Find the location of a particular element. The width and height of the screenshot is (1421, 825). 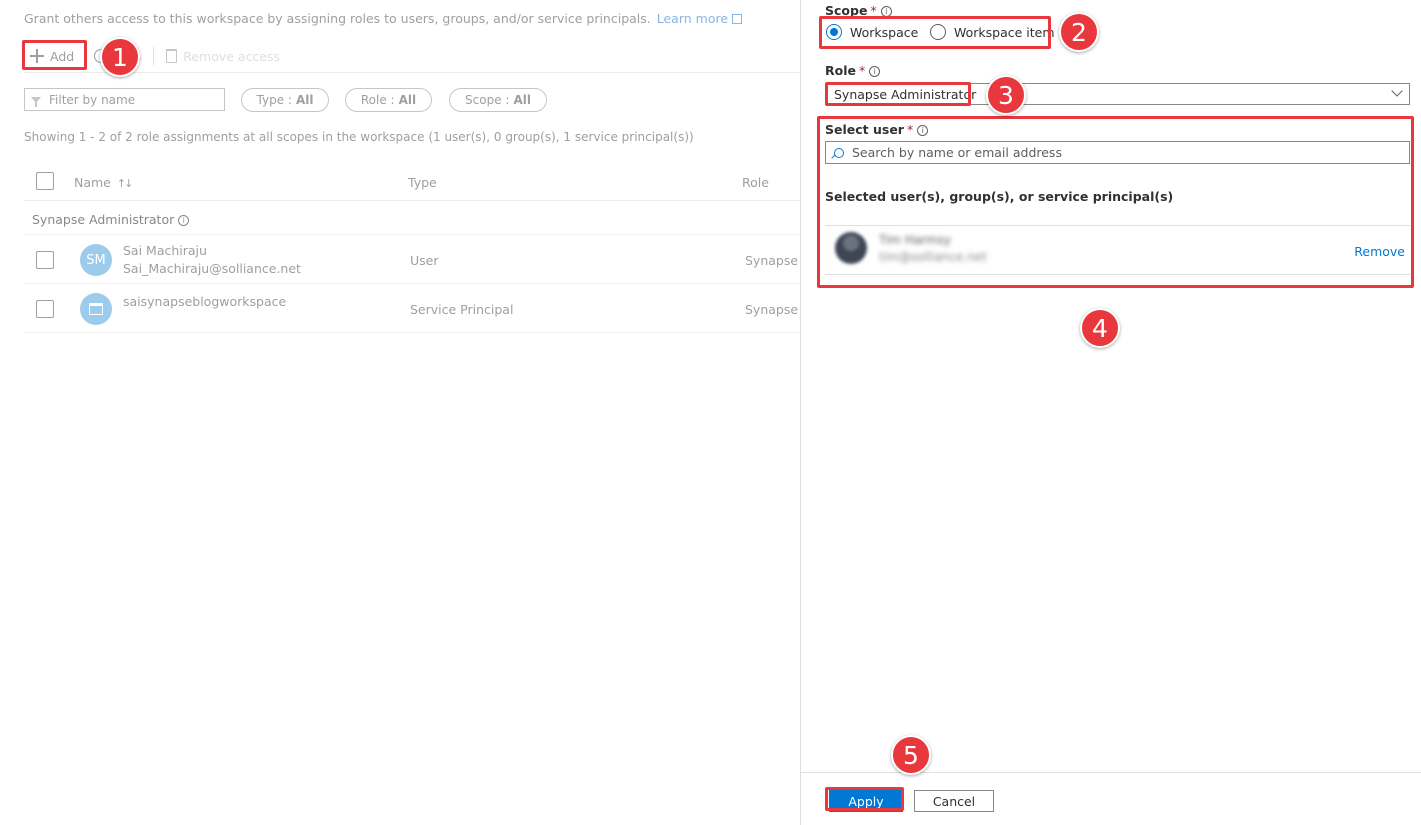

filter-placeholder: Filter by name is located at coordinates (92, 99).